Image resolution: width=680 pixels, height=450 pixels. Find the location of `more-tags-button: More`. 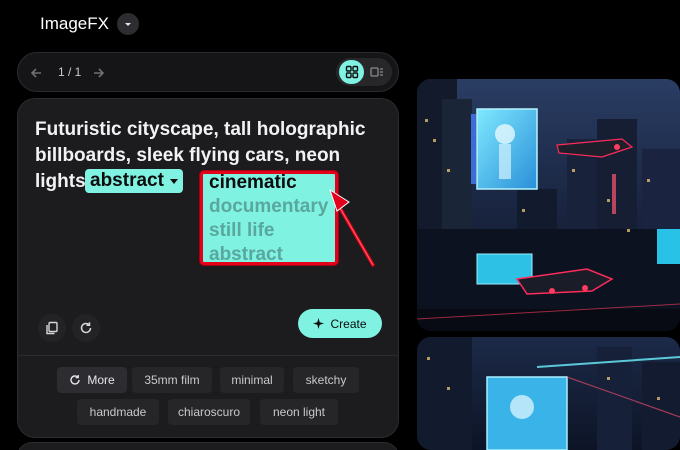

more-tags-button: More is located at coordinates (92, 380).